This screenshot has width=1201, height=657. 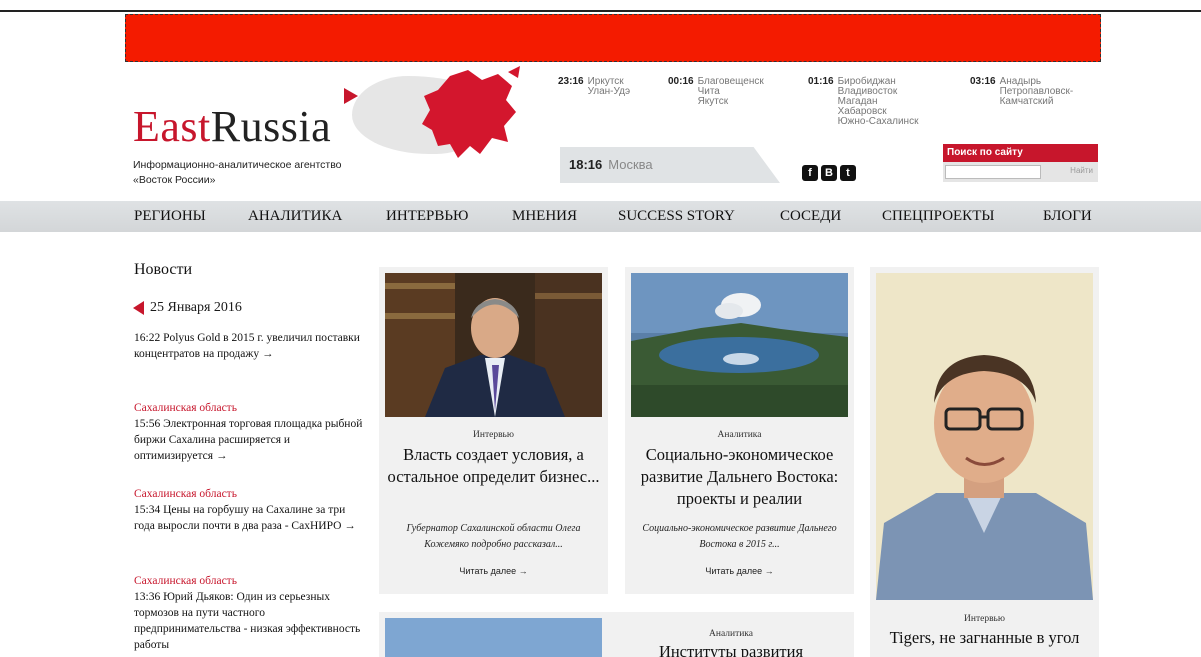 I want to click on tagline-line1: Информационно-аналитическое агентство, so click(x=237, y=165).